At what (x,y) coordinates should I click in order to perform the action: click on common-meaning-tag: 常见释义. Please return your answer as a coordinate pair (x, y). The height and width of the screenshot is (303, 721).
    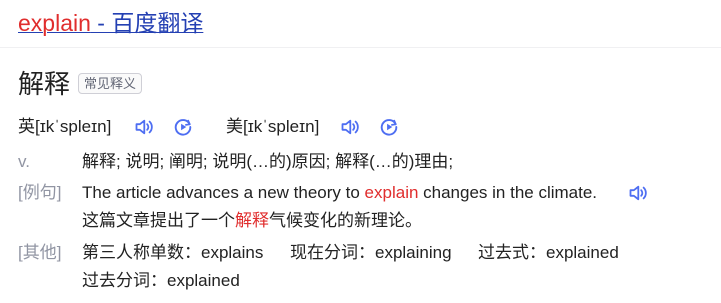
    Looking at the image, I should click on (110, 83).